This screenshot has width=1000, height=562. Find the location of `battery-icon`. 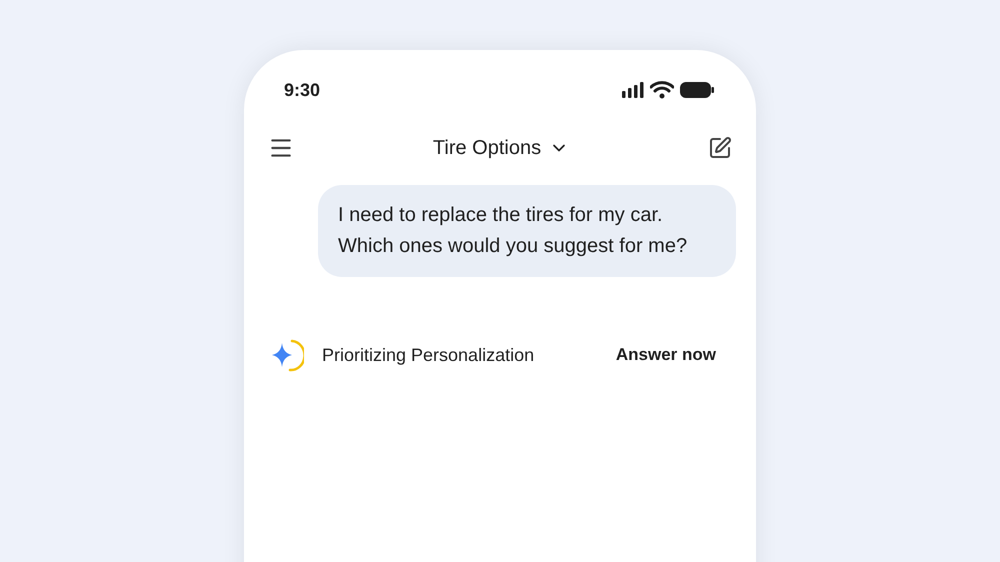

battery-icon is located at coordinates (697, 90).